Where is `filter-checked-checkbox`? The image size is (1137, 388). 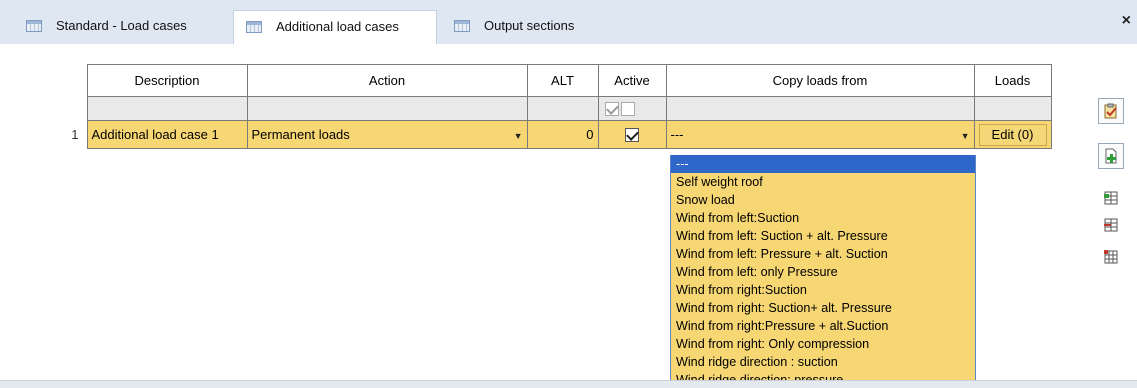
filter-checked-checkbox is located at coordinates (611, 108).